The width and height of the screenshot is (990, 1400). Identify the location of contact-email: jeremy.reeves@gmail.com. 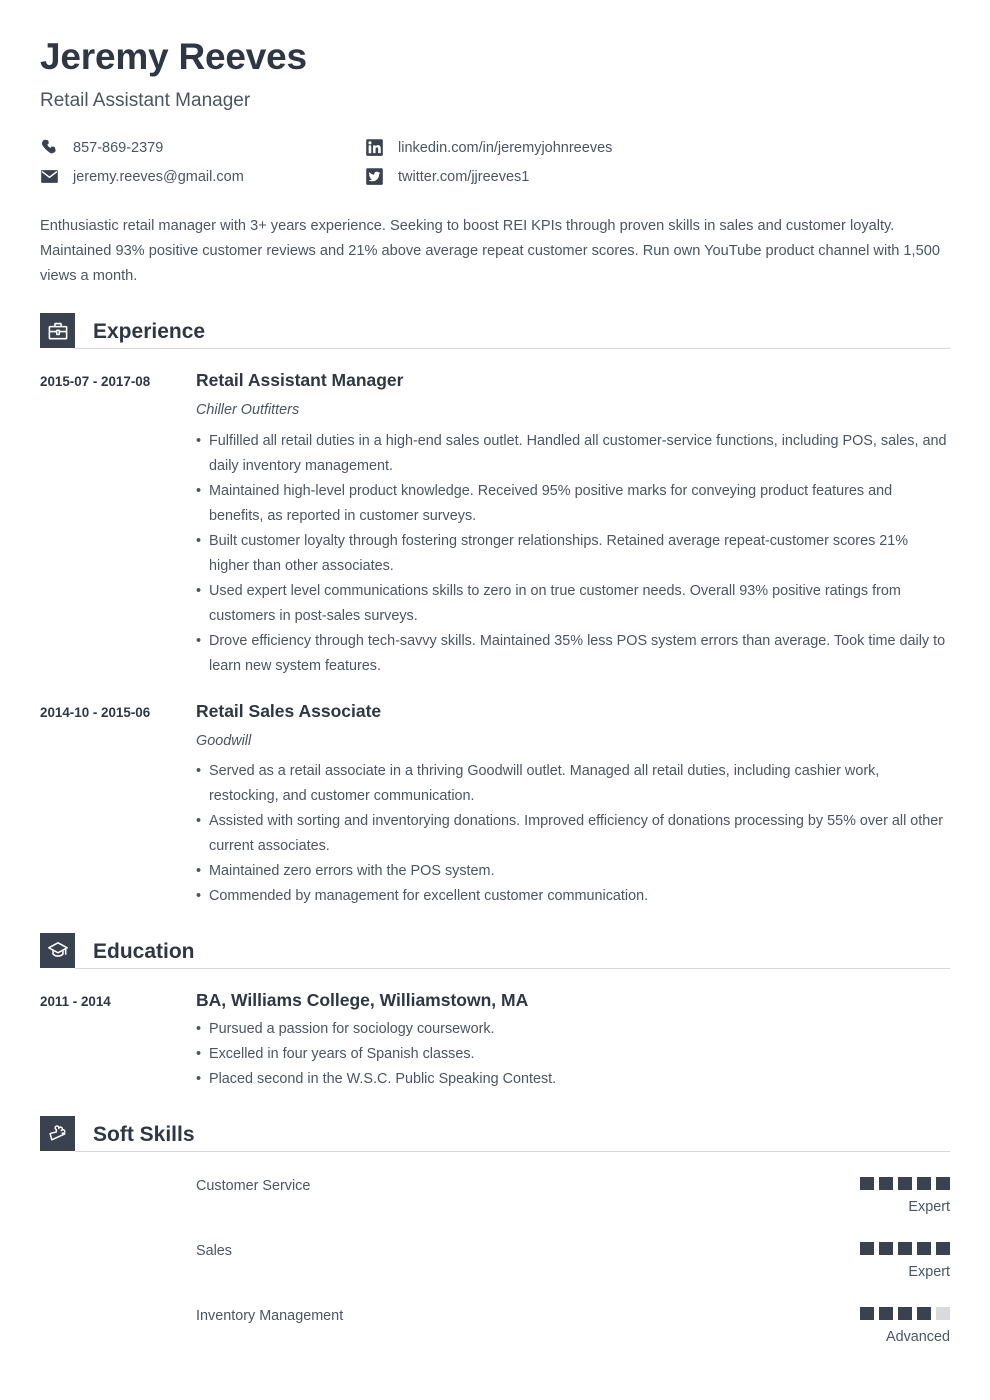
(202, 176).